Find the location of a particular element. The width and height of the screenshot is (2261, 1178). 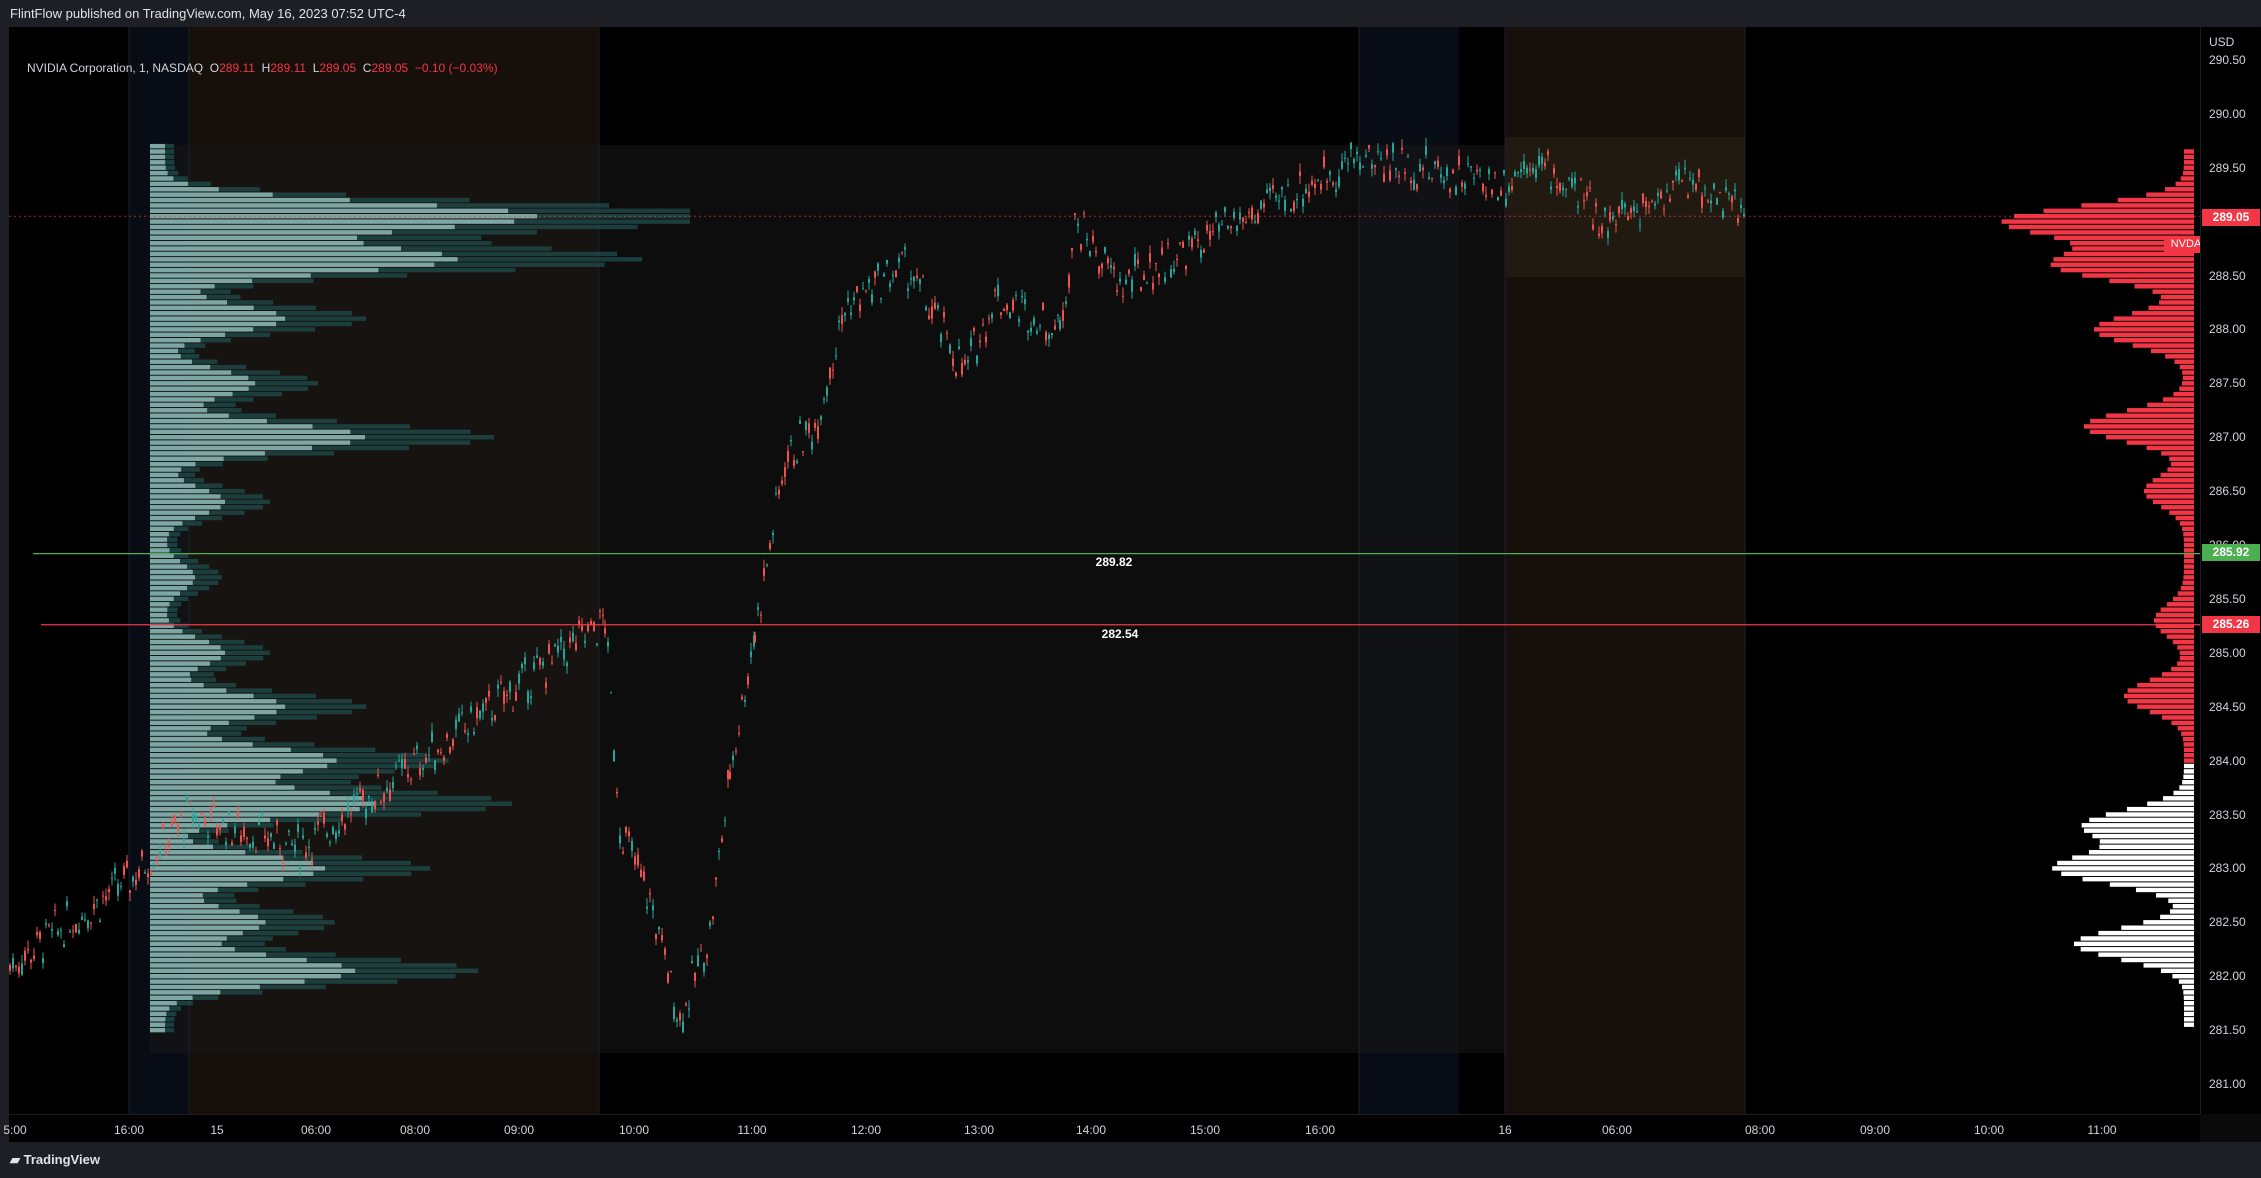

price-tick: 287.00 is located at coordinates (2227, 437).